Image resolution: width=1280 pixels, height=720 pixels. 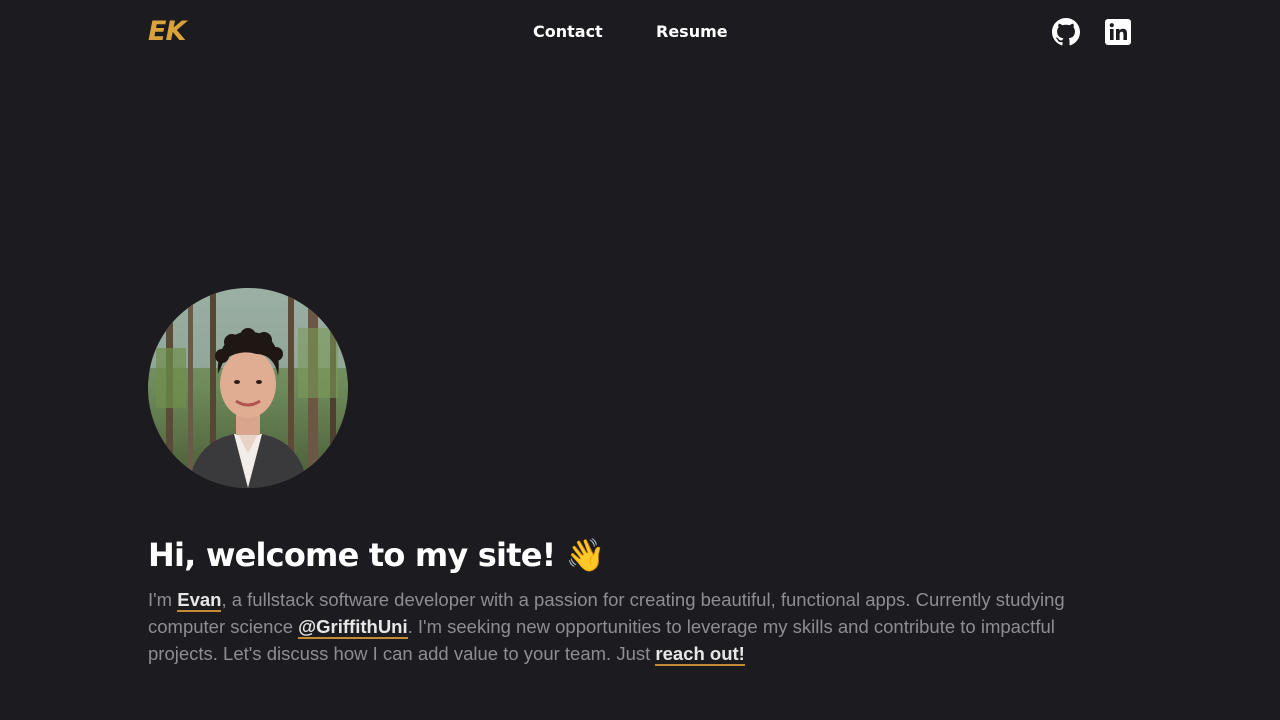 What do you see at coordinates (700, 654) in the screenshot?
I see `reach-out-link: reach out!` at bounding box center [700, 654].